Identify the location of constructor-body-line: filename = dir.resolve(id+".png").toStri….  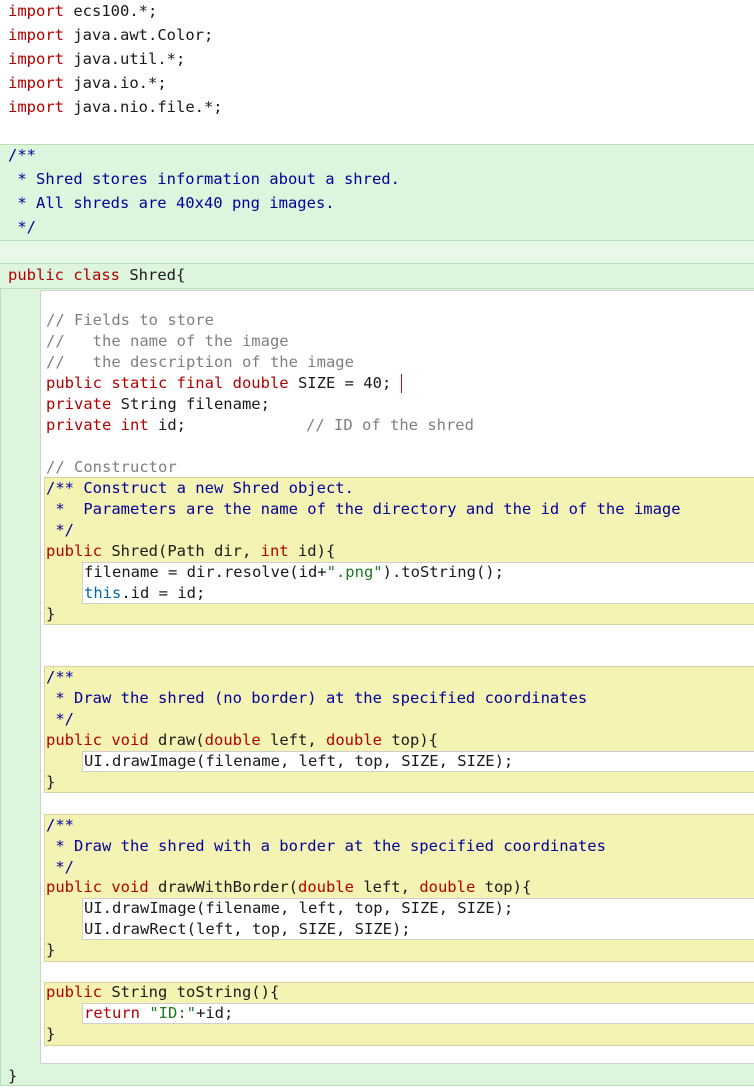
(294, 572).